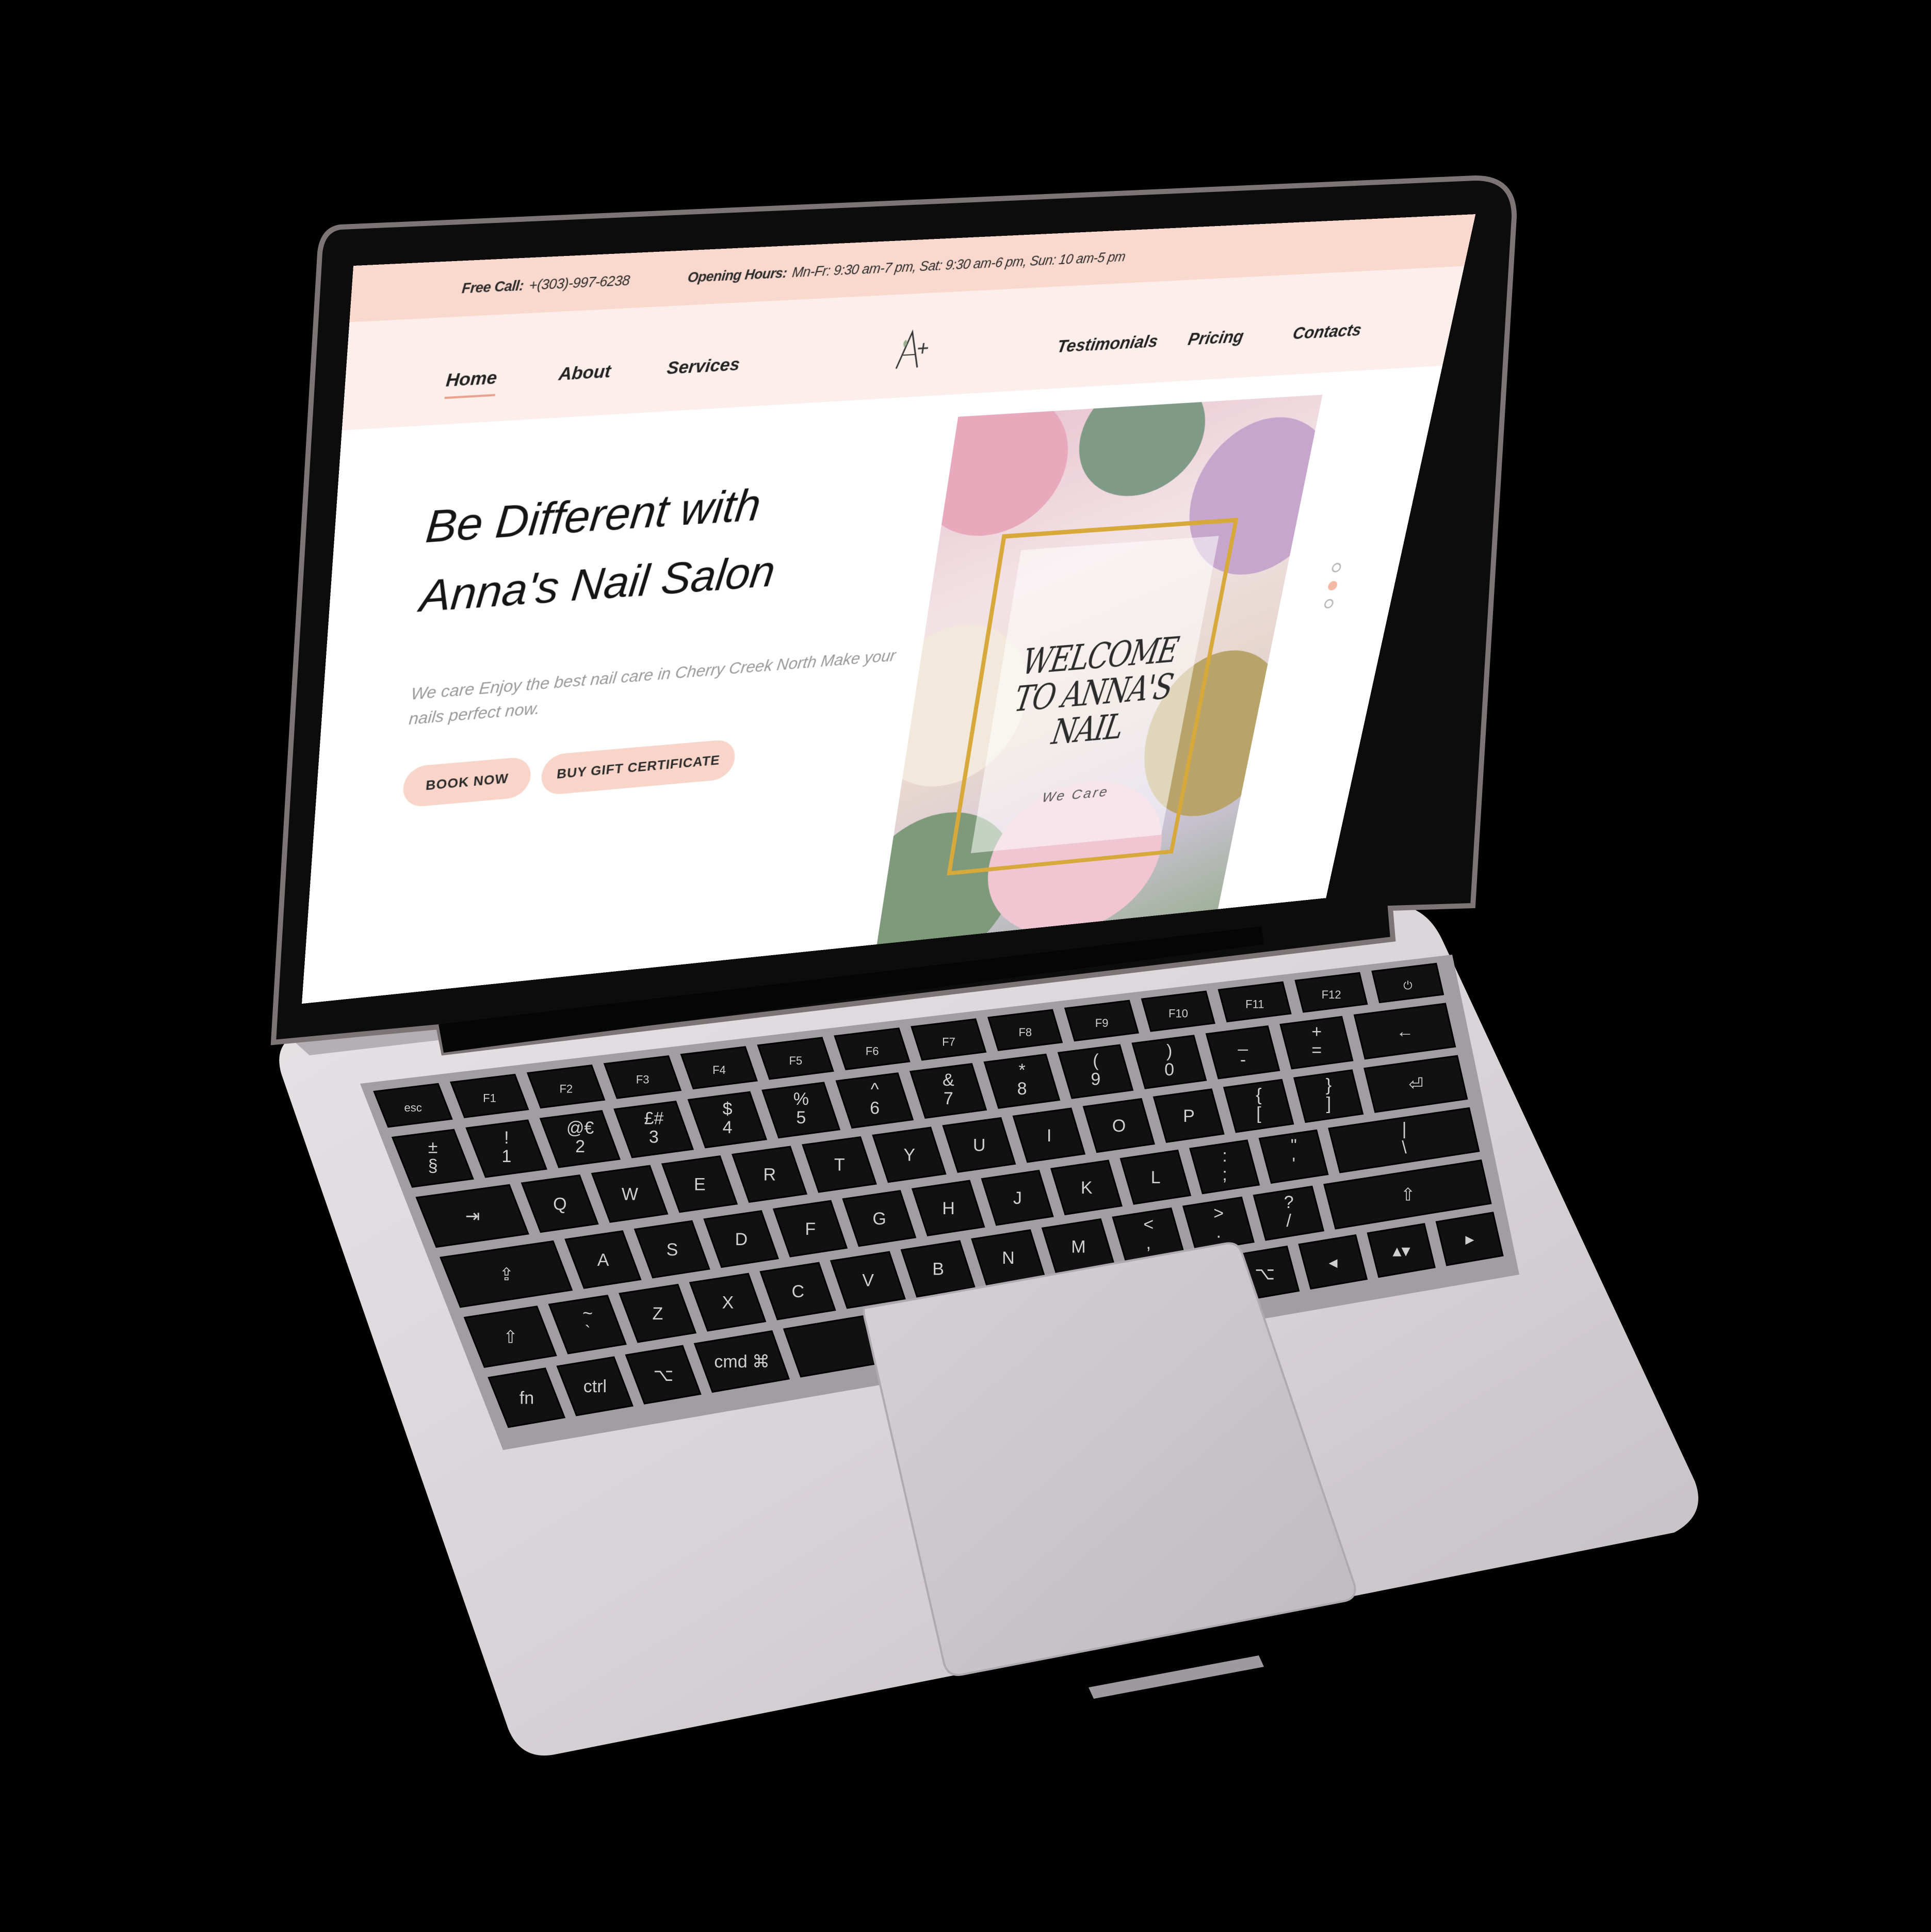 The image size is (1931, 1932). Describe the element at coordinates (620, 548) in the screenshot. I see `hero-title: Be Different with Anna's Nail Salon` at that location.